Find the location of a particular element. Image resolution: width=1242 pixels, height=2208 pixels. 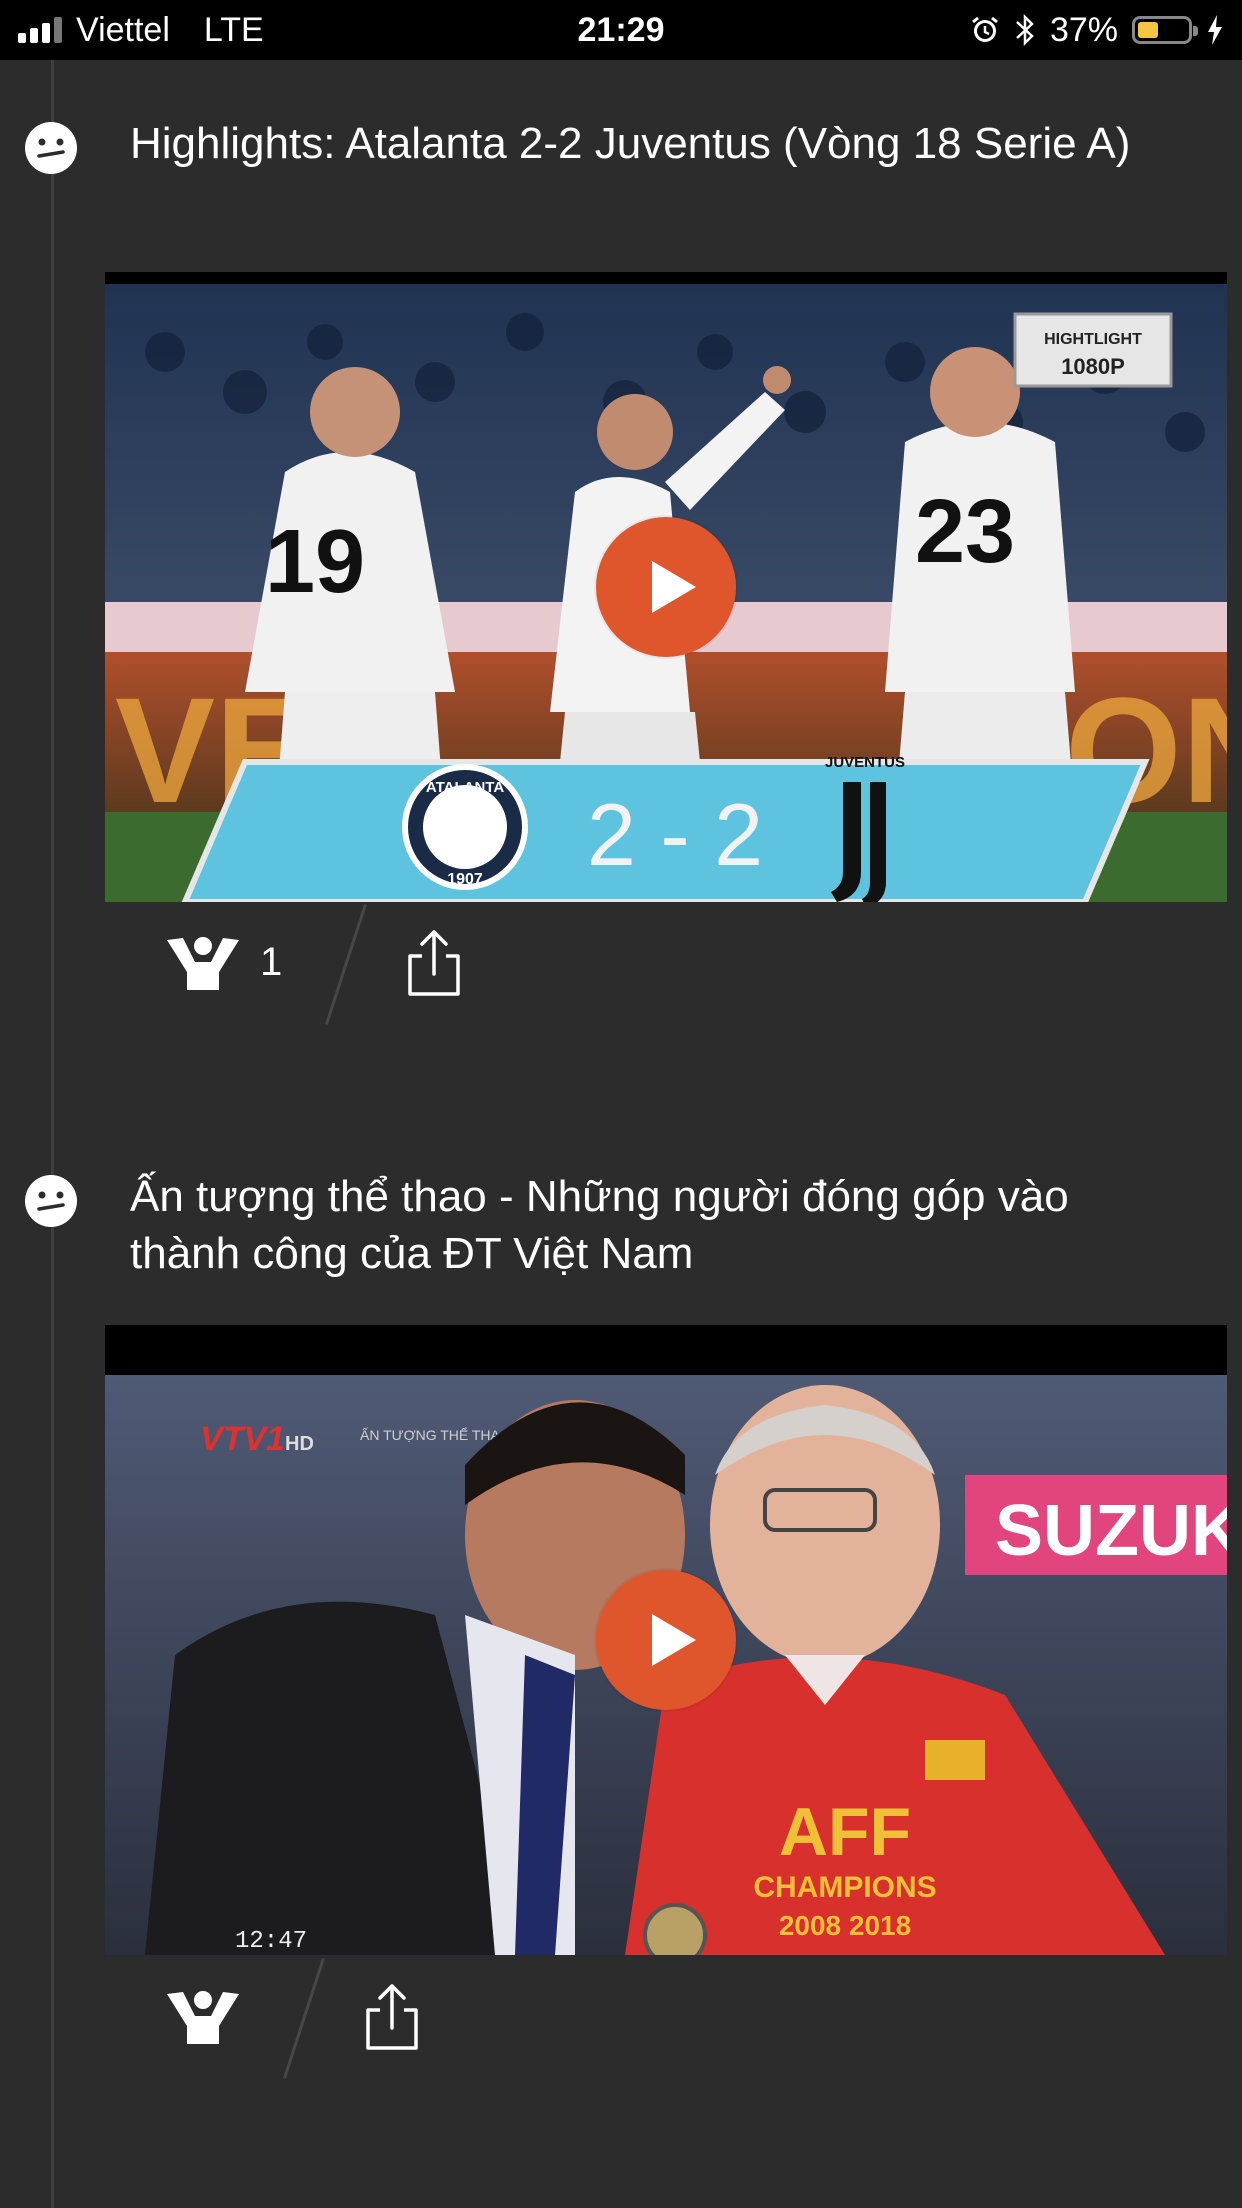

bluetooth-icon is located at coordinates (1025, 30).